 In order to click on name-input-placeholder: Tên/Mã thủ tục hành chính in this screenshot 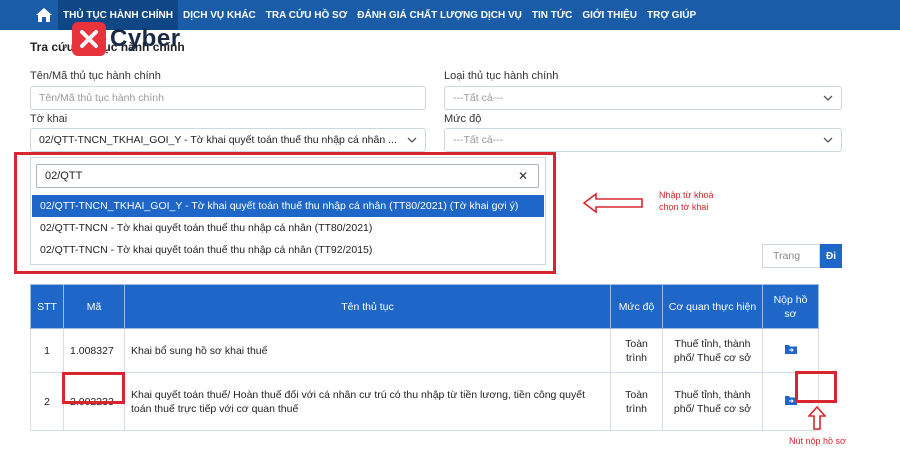, I will do `click(101, 98)`.